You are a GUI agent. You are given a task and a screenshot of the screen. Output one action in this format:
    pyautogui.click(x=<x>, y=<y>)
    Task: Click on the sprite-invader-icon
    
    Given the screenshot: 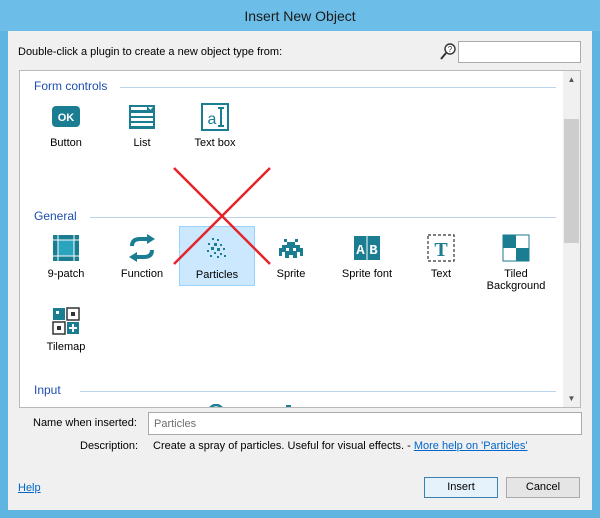 What is the action you would take?
    pyautogui.click(x=291, y=248)
    